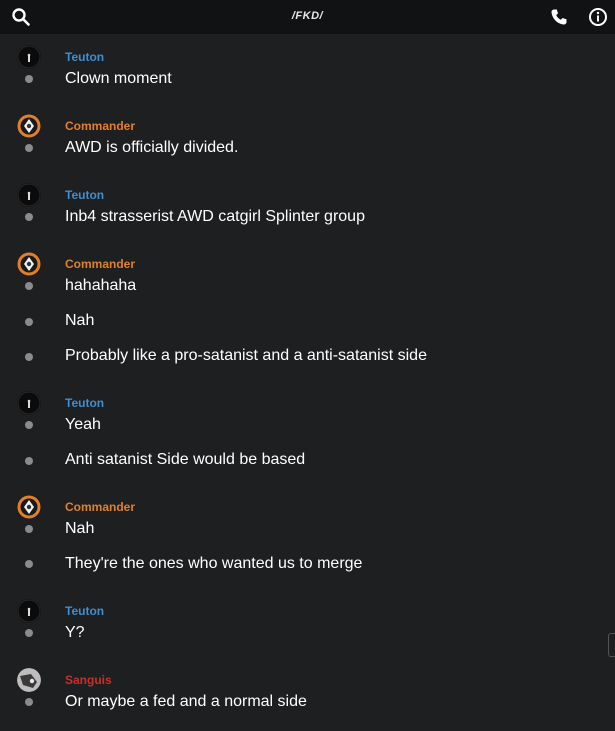 This screenshot has width=615, height=731. I want to click on avatar-sanguis, so click(29, 680).